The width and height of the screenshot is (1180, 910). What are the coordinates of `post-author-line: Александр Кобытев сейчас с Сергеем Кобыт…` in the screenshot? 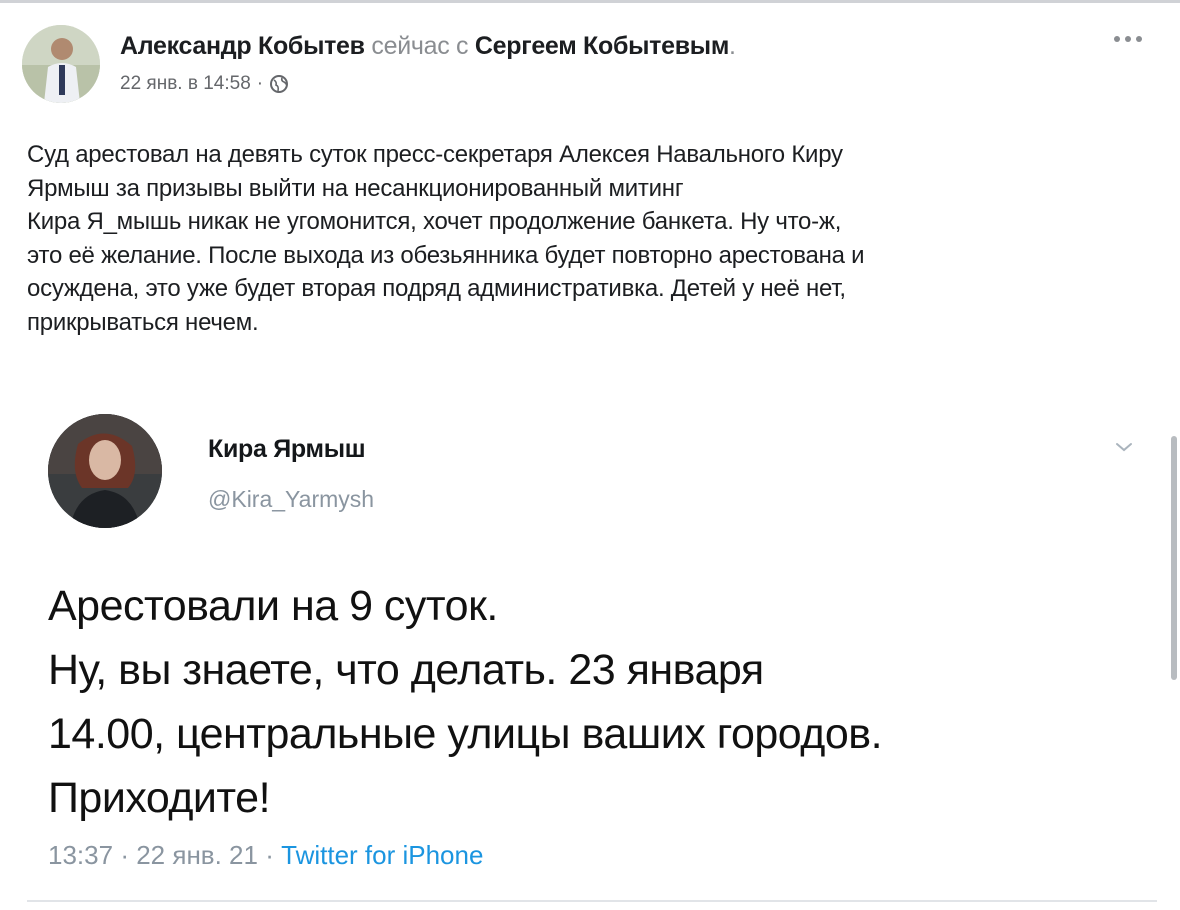 It's located at (428, 46).